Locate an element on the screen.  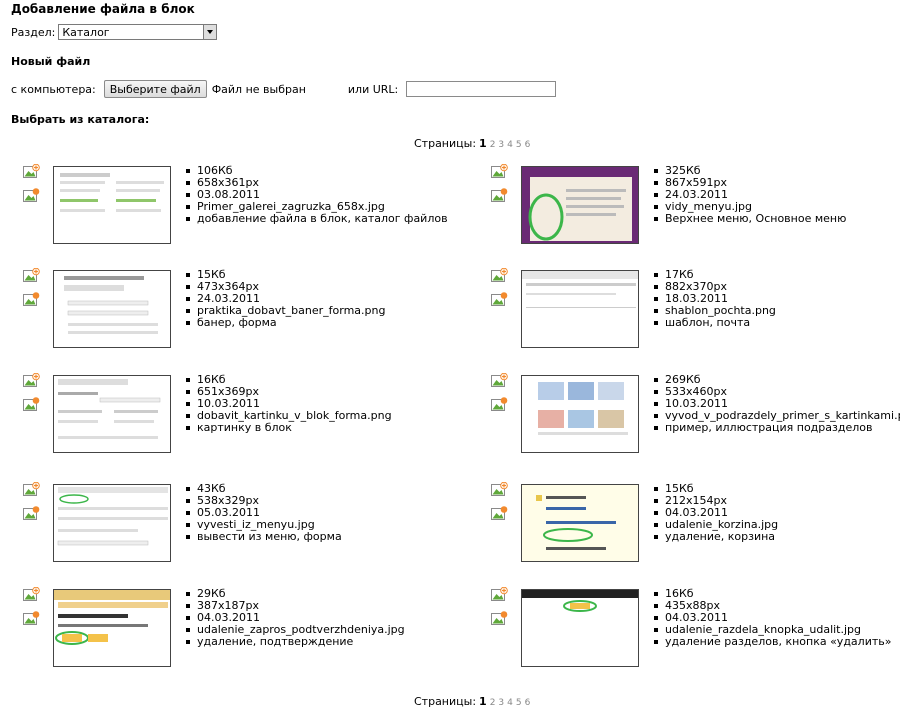
catalog-heading: Выбрать из каталога: is located at coordinates (80, 119).